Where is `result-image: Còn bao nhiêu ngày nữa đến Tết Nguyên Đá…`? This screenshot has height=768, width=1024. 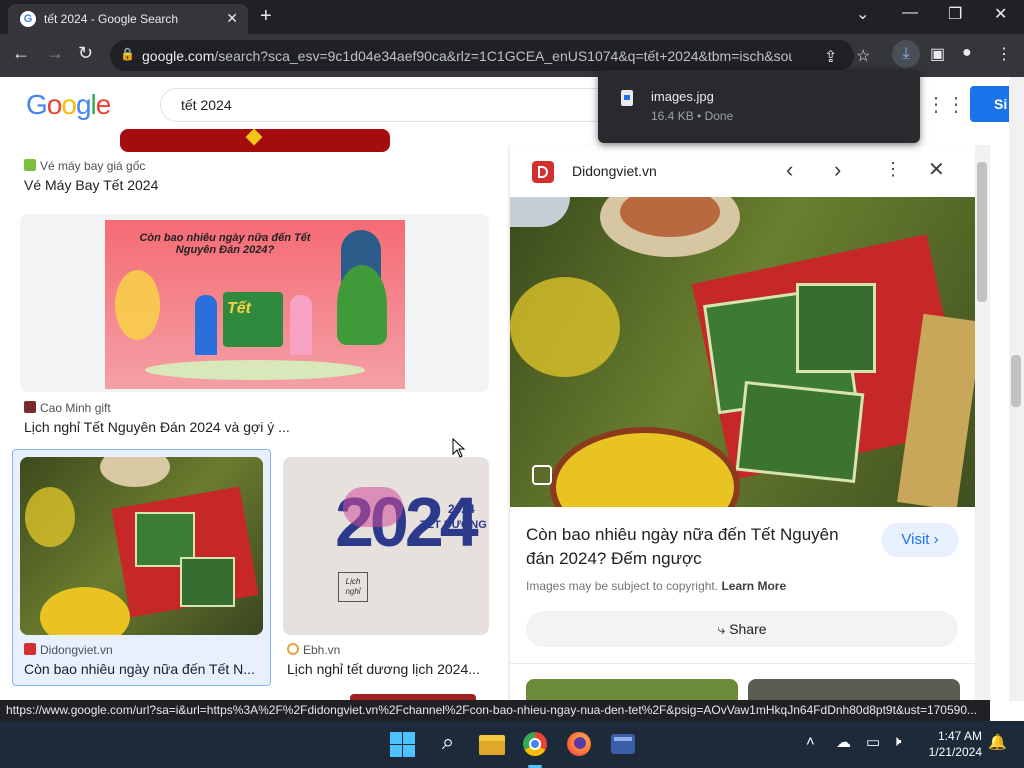 result-image: Còn bao nhiêu ngày nữa đến Tết Nguyên Đá… is located at coordinates (255, 304).